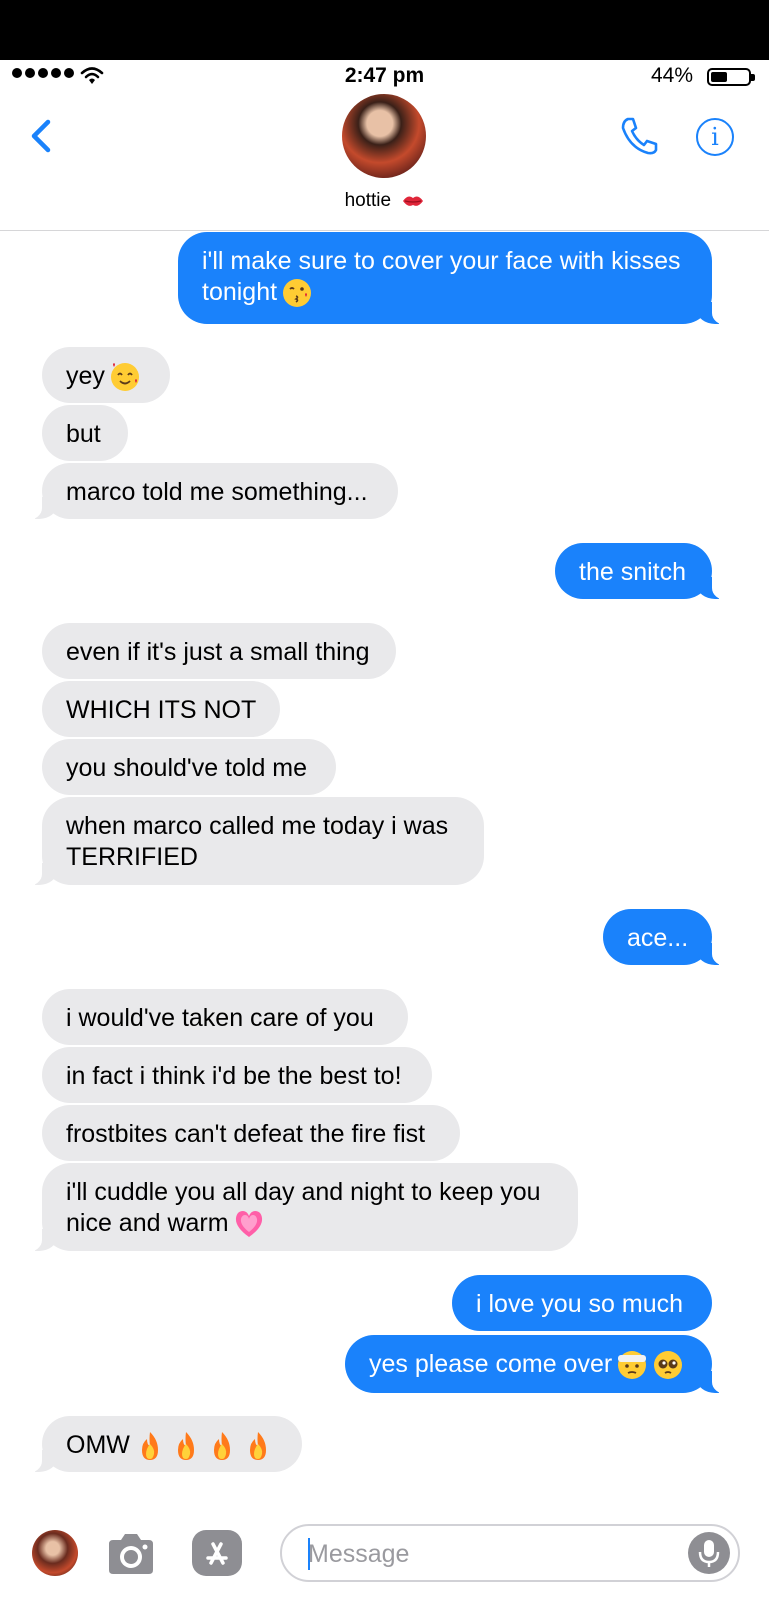 Image resolution: width=769 pixels, height=1600 pixels. Describe the element at coordinates (384, 77) in the screenshot. I see `status-bar: 2:47 pm 44%` at that location.